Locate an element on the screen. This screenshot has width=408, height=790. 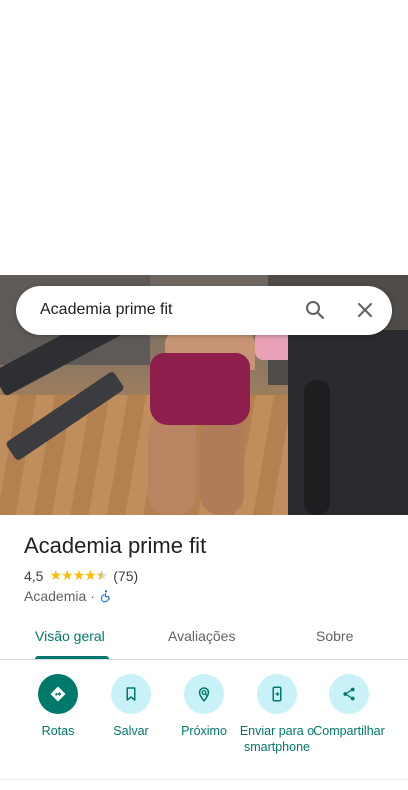
category-row: Academia · is located at coordinates (68, 596).